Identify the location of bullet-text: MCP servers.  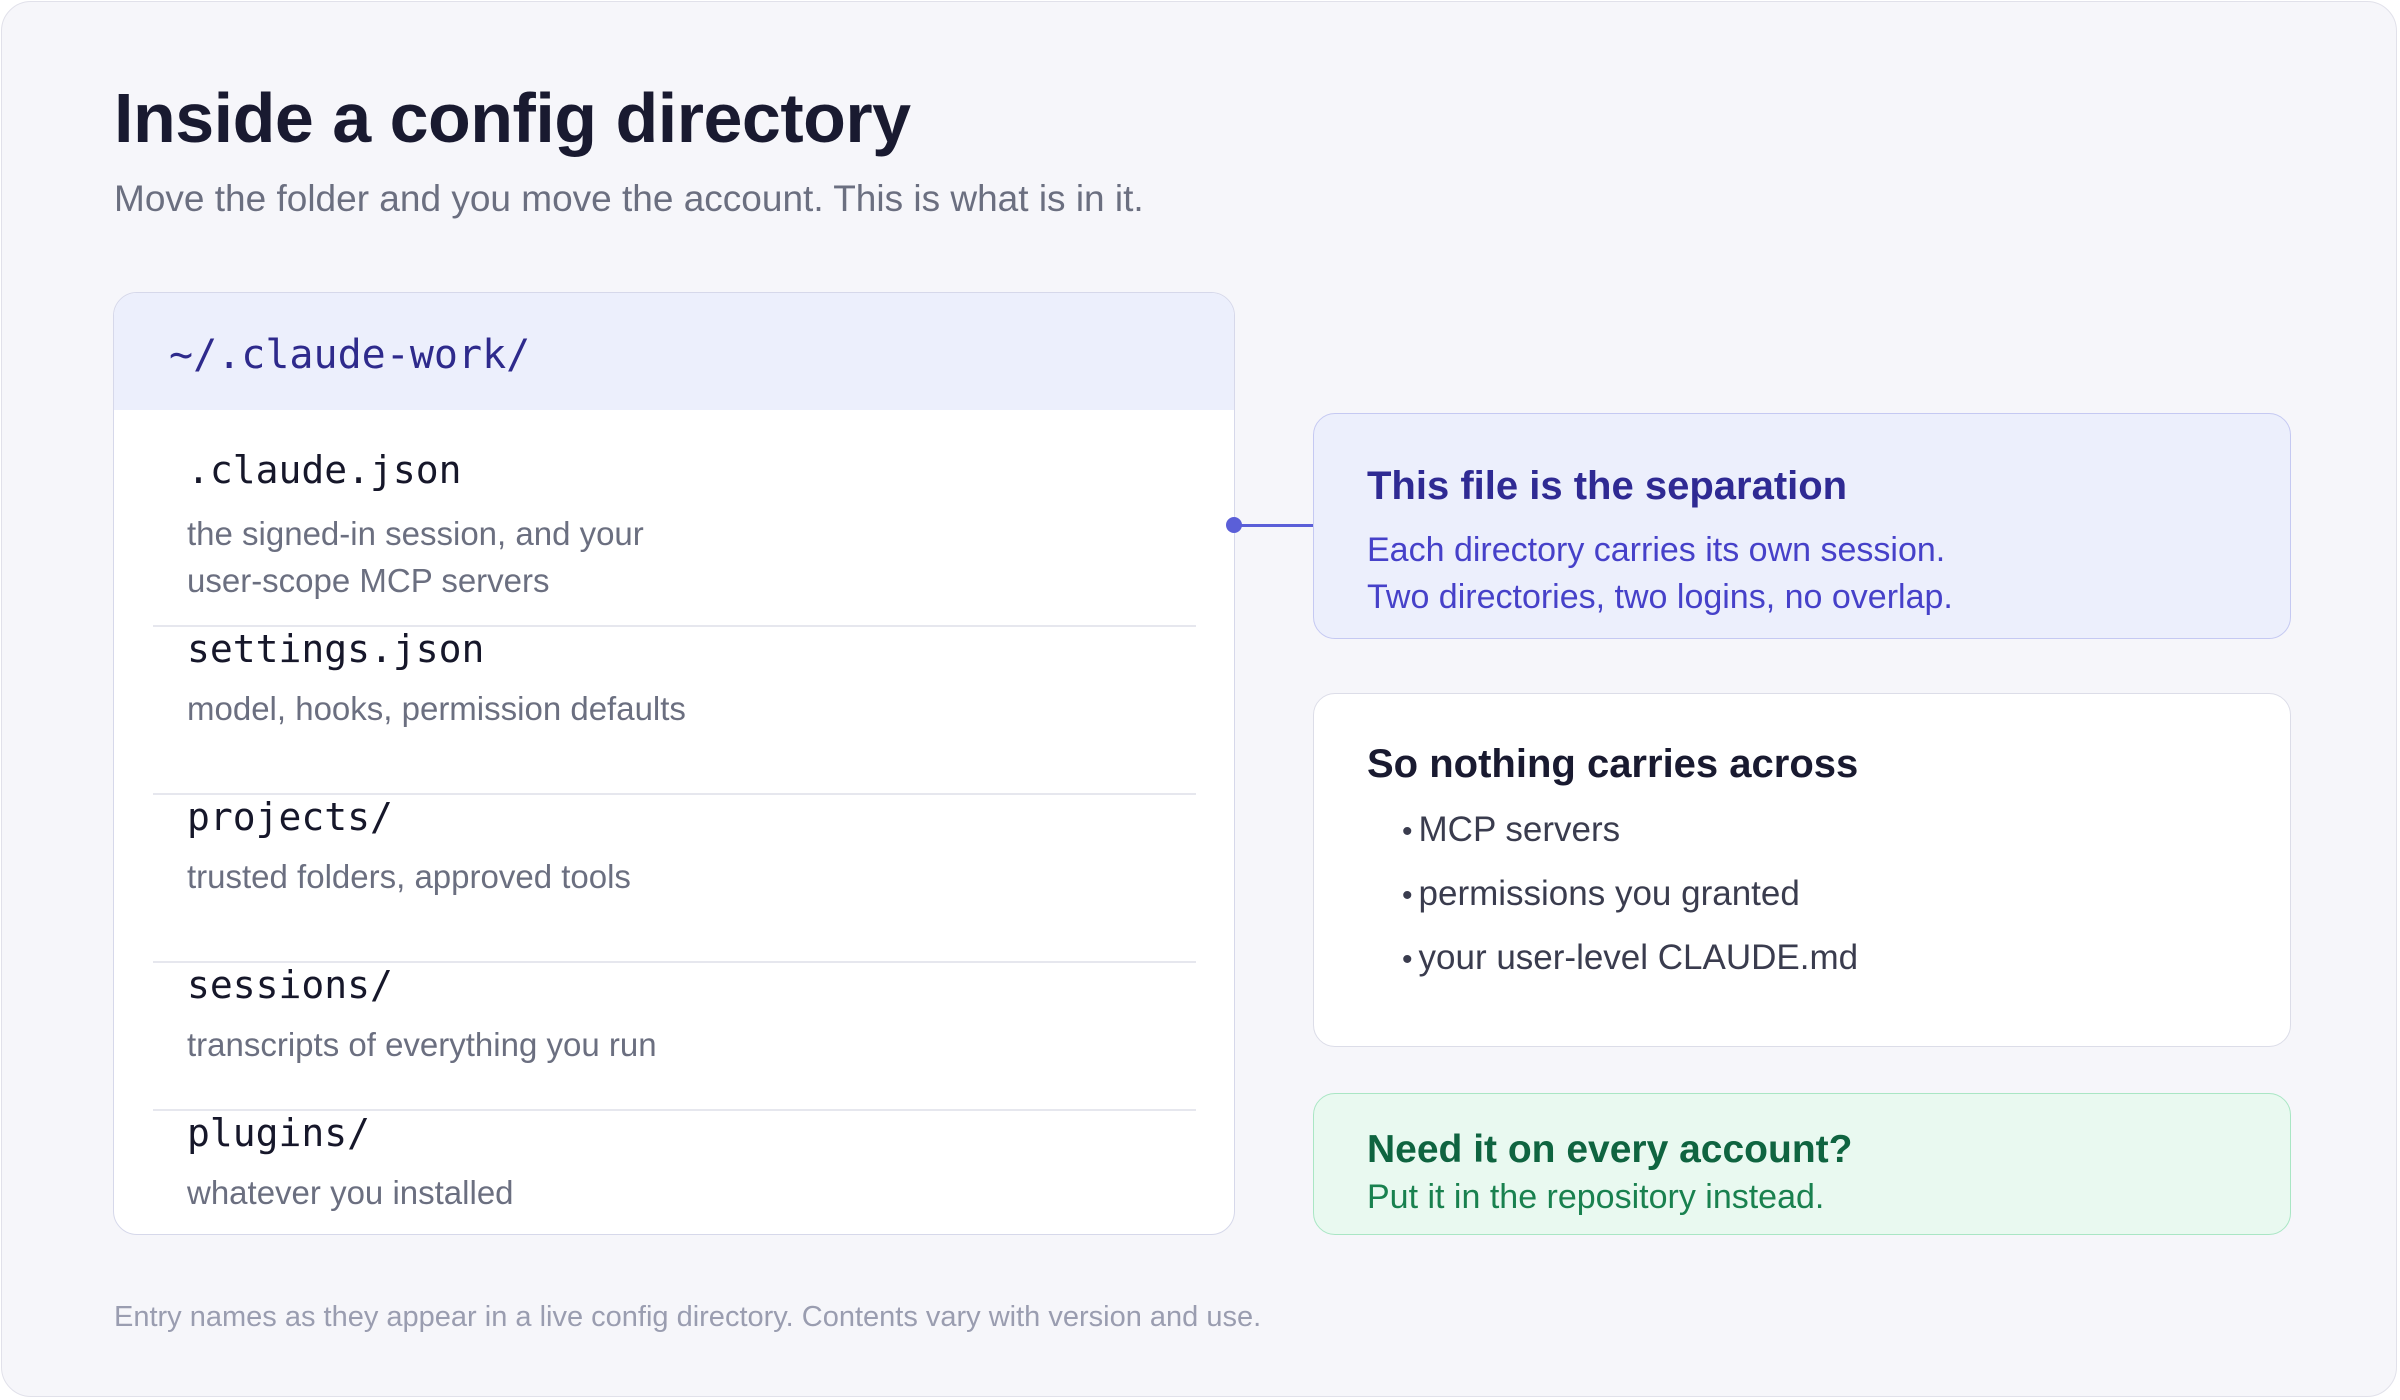
(1519, 829).